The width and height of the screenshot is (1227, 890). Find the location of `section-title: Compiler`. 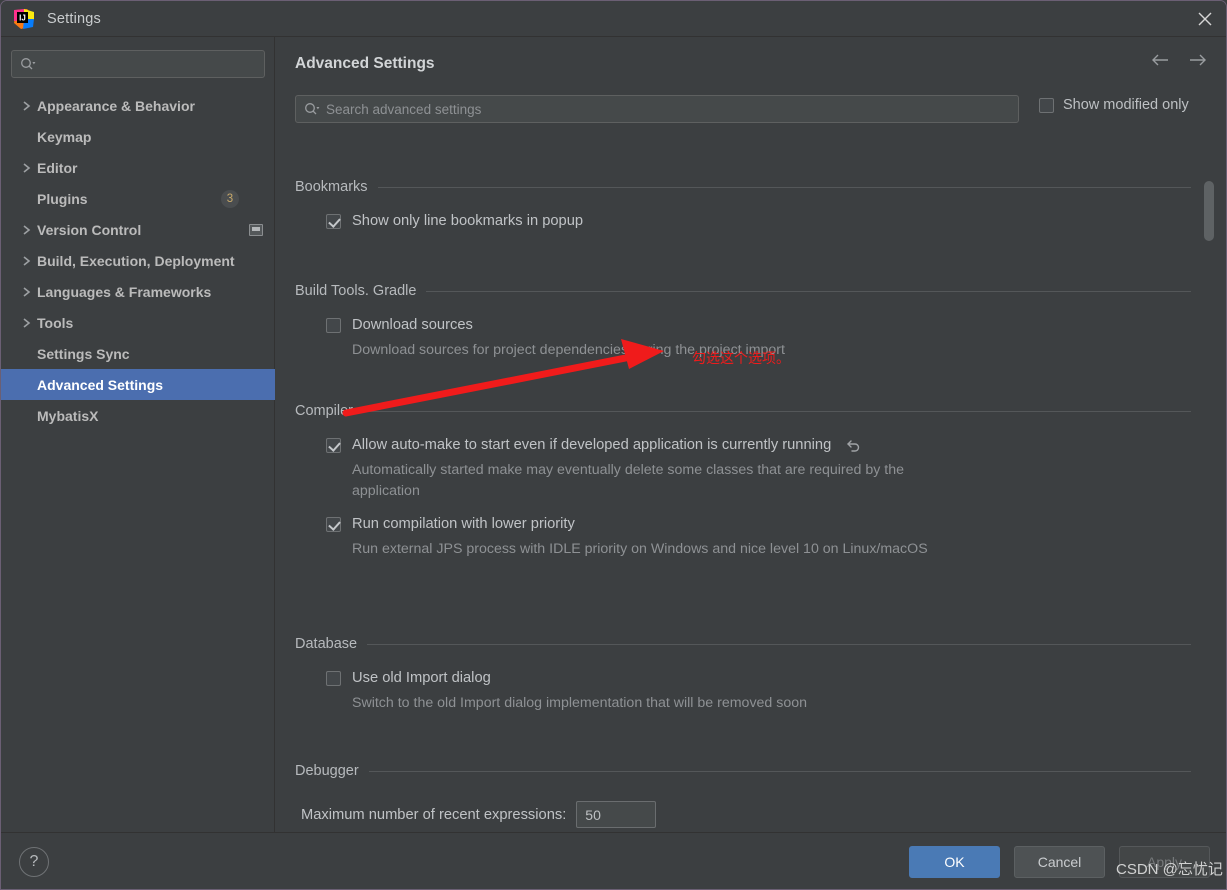

section-title: Compiler is located at coordinates (324, 411).